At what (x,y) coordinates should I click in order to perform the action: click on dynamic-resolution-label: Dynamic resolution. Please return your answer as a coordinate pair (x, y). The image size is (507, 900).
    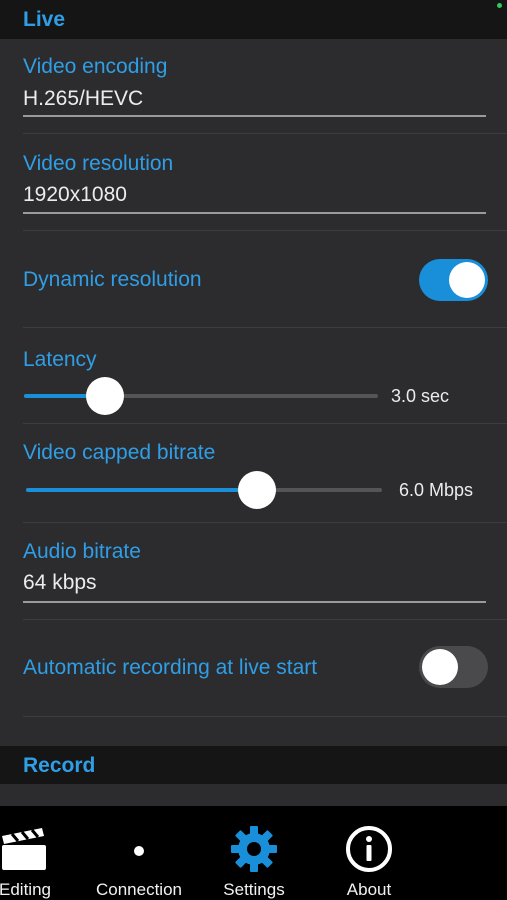
    Looking at the image, I should click on (112, 279).